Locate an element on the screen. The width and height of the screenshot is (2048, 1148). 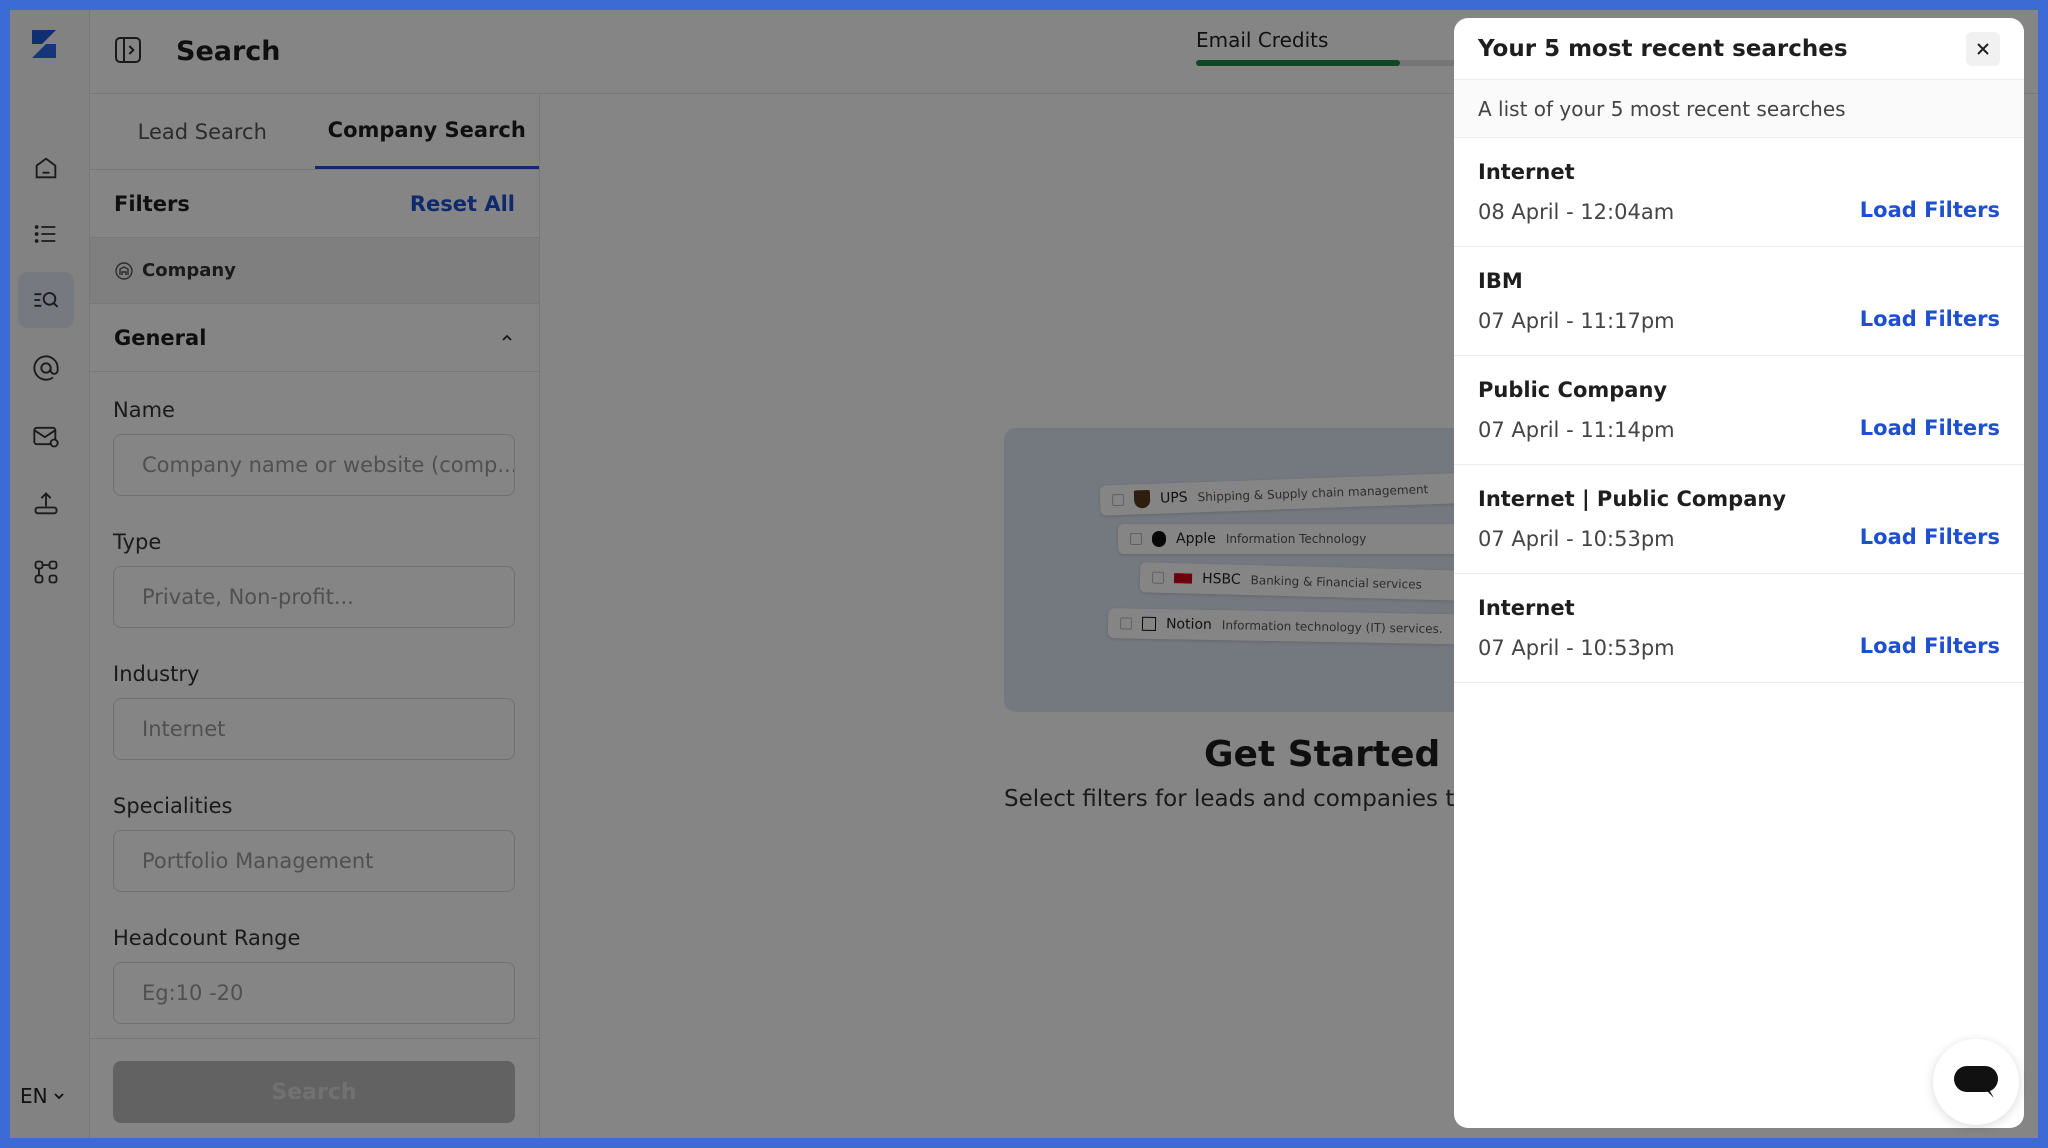
close-button is located at coordinates (1983, 48).